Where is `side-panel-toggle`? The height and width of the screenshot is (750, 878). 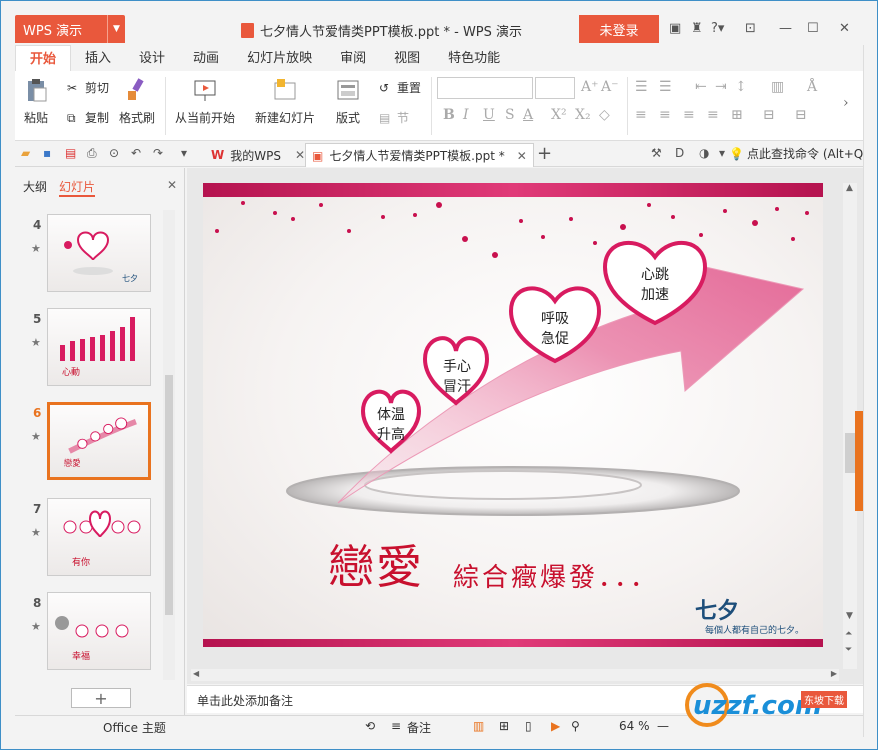 side-panel-toggle is located at coordinates (859, 461).